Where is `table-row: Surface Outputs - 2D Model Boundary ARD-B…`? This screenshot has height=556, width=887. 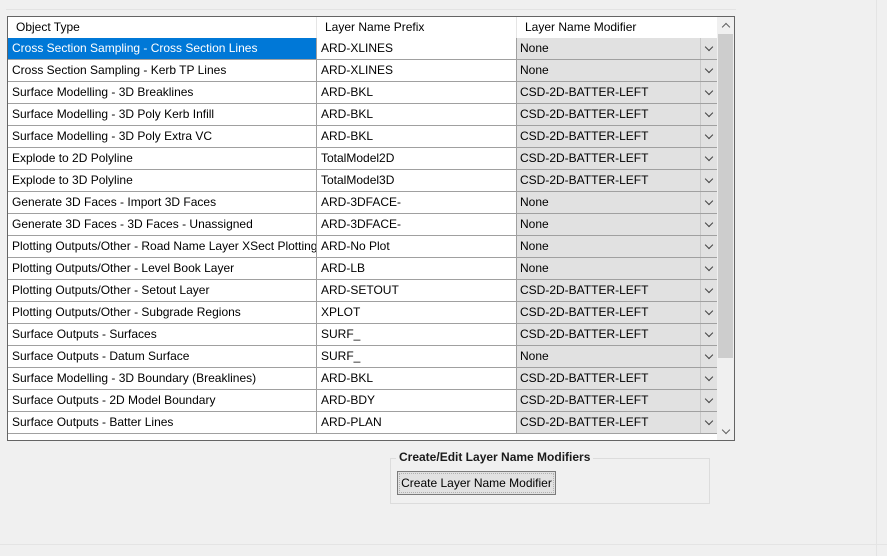
table-row: Surface Outputs - 2D Model Boundary ARD-B… is located at coordinates (363, 401).